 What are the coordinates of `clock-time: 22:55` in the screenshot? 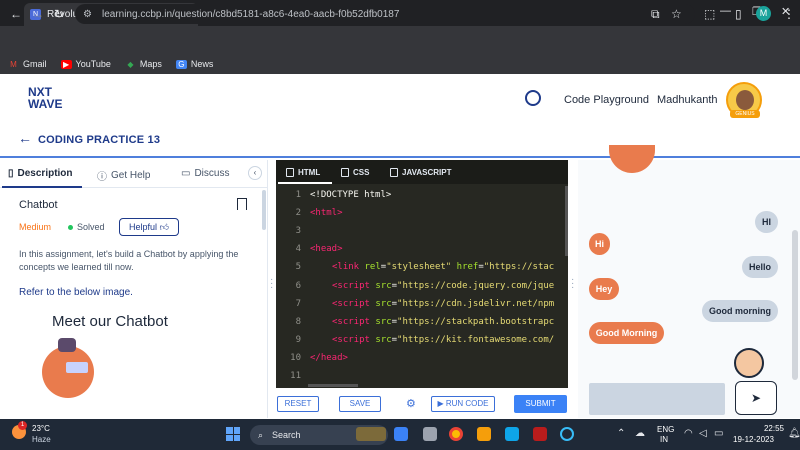 It's located at (769, 428).